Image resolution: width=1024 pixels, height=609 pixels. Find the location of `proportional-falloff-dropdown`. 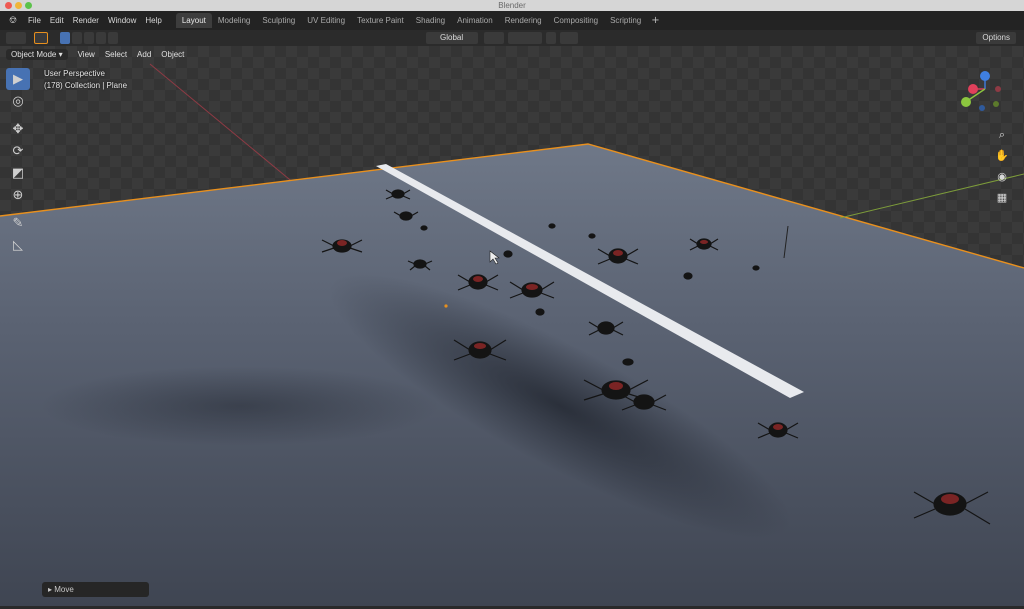

proportional-falloff-dropdown is located at coordinates (569, 38).